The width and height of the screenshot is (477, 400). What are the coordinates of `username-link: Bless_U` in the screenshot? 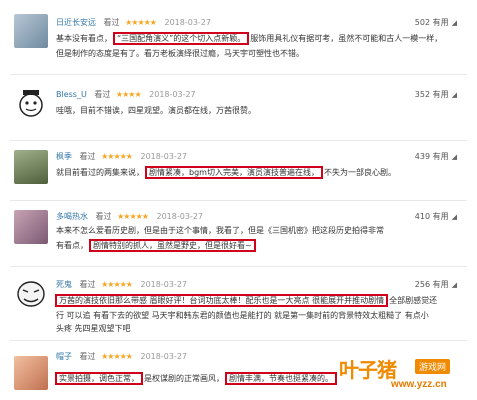 It's located at (71, 94).